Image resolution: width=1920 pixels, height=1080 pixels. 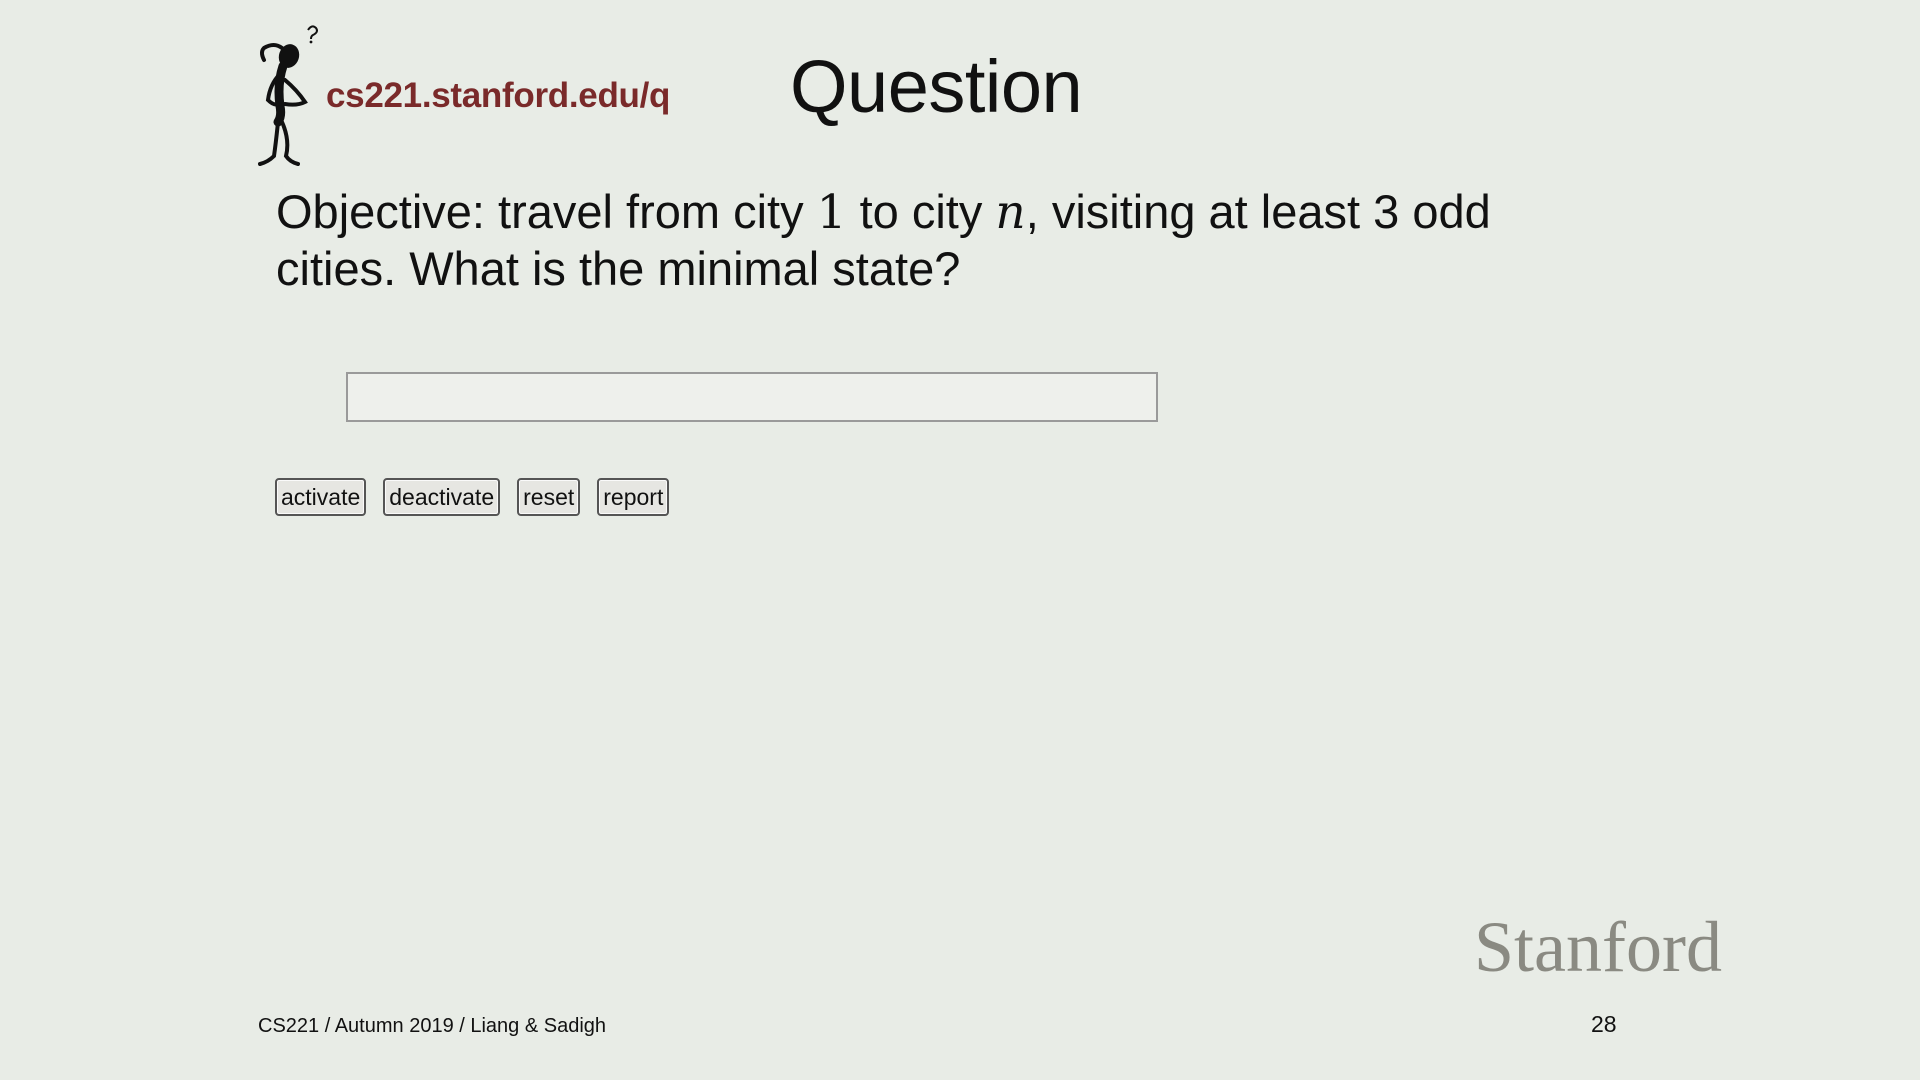 What do you see at coordinates (1604, 1024) in the screenshot?
I see `page-number: 28` at bounding box center [1604, 1024].